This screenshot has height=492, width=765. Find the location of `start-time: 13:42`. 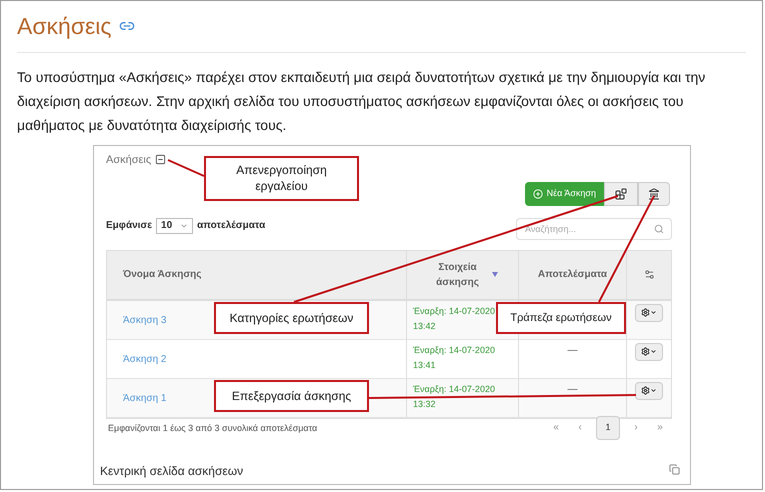

start-time: 13:42 is located at coordinates (425, 326).